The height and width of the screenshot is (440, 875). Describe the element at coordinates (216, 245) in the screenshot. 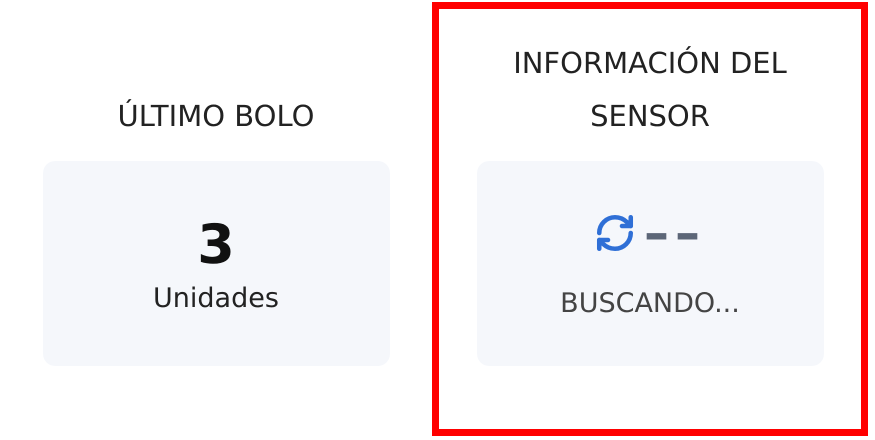

I see `count-value: 3` at that location.